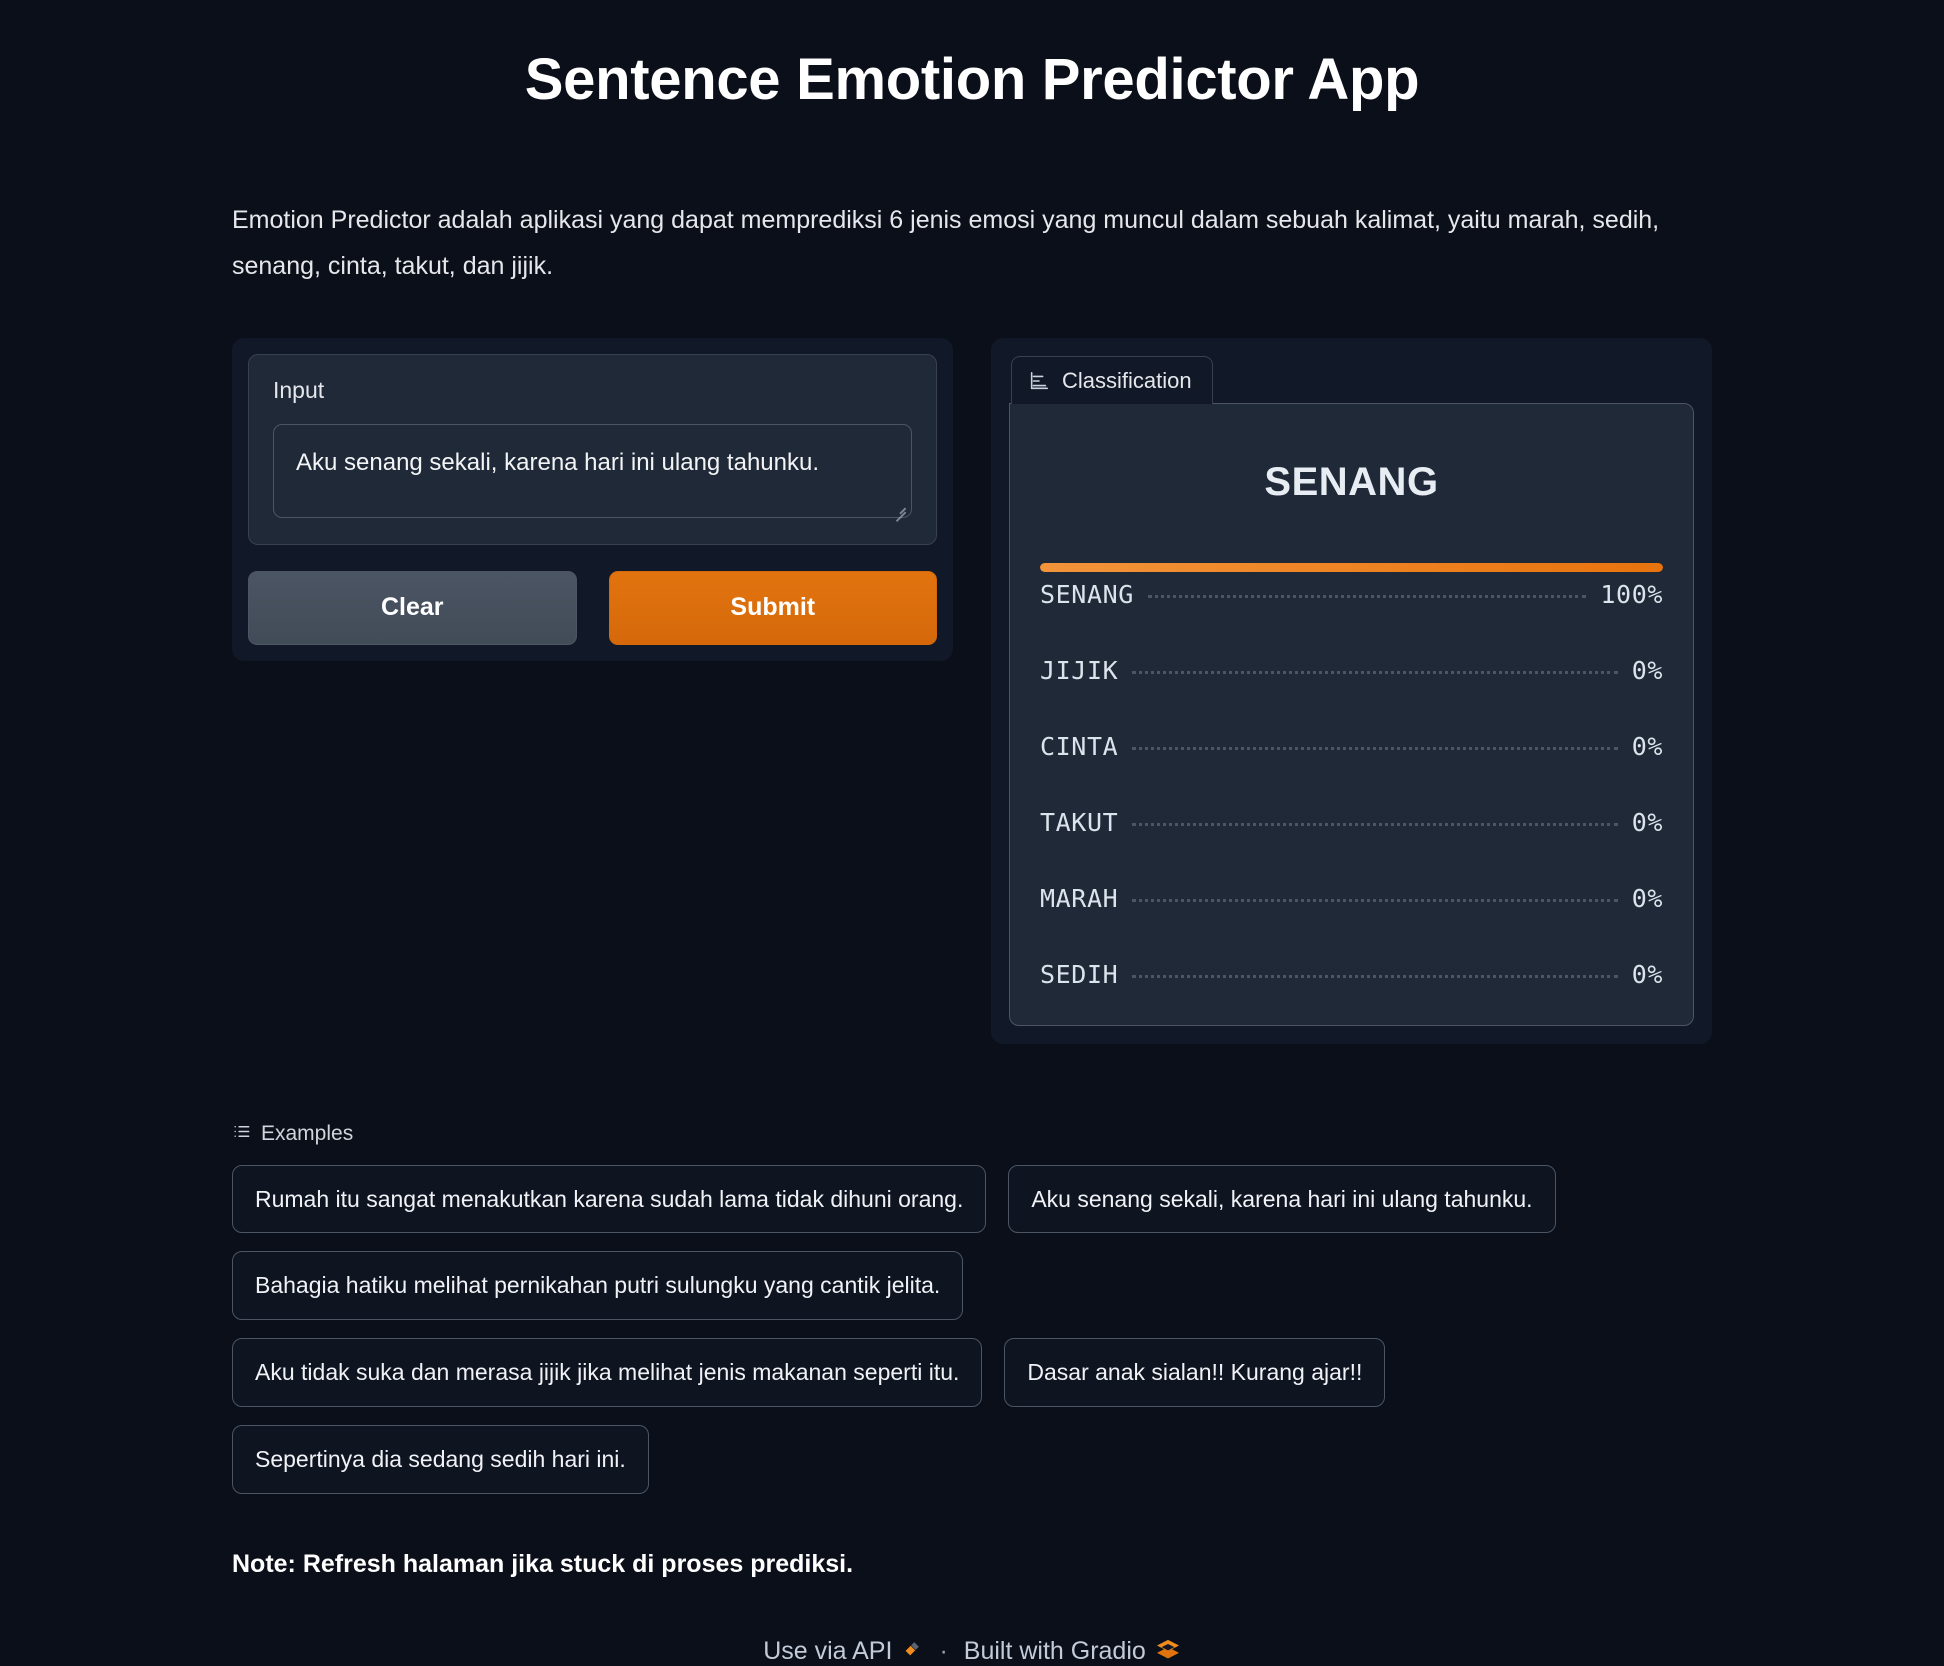  What do you see at coordinates (1079, 746) in the screenshot?
I see `confidence-bar-label: CINTA` at bounding box center [1079, 746].